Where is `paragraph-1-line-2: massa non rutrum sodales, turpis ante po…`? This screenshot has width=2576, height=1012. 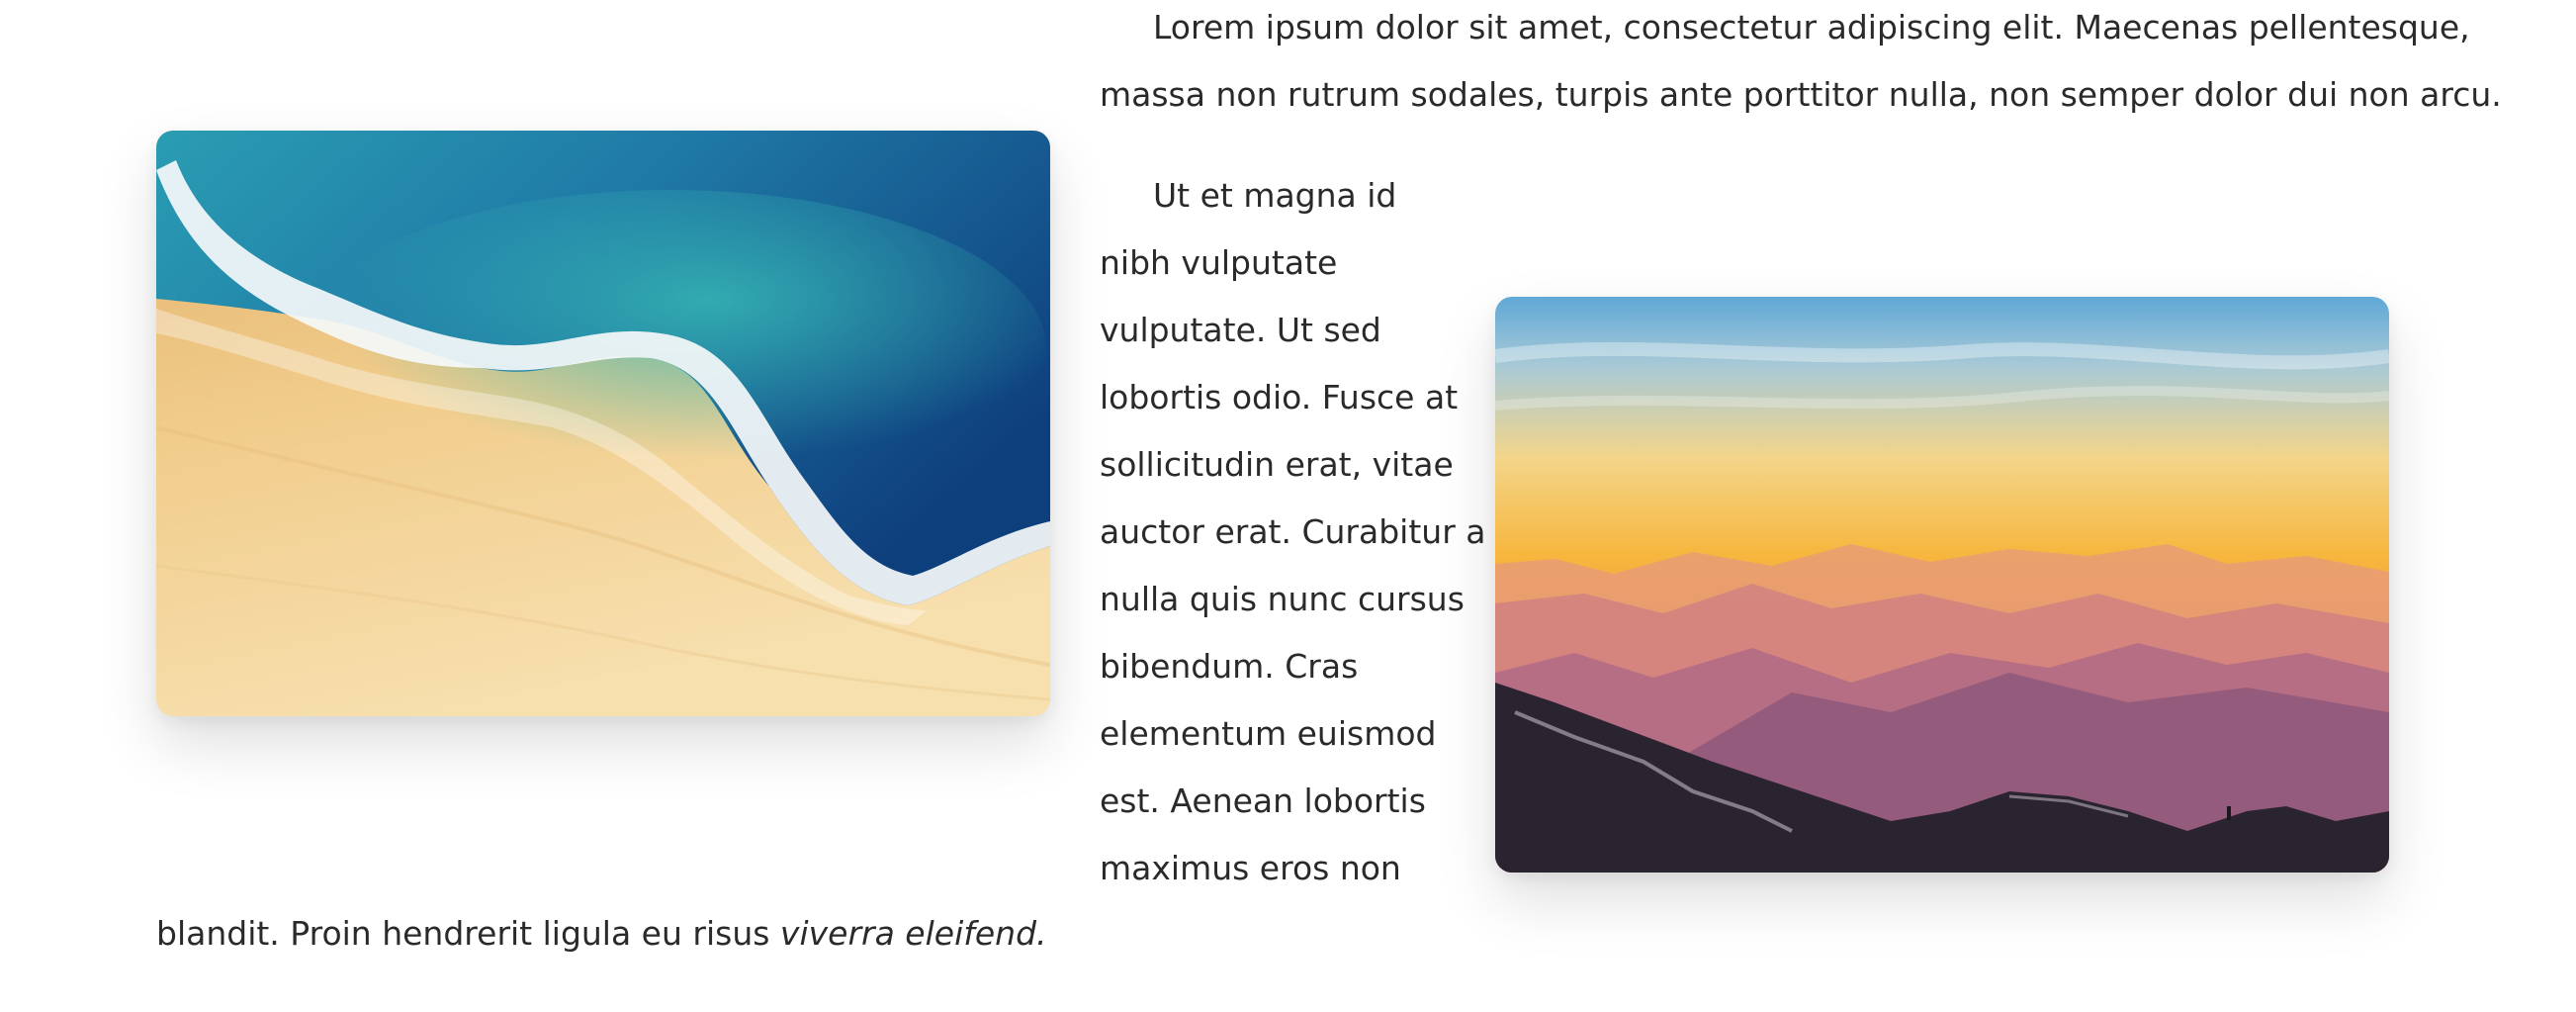 paragraph-1-line-2: massa non rutrum sodales, turpis ante po… is located at coordinates (1801, 94).